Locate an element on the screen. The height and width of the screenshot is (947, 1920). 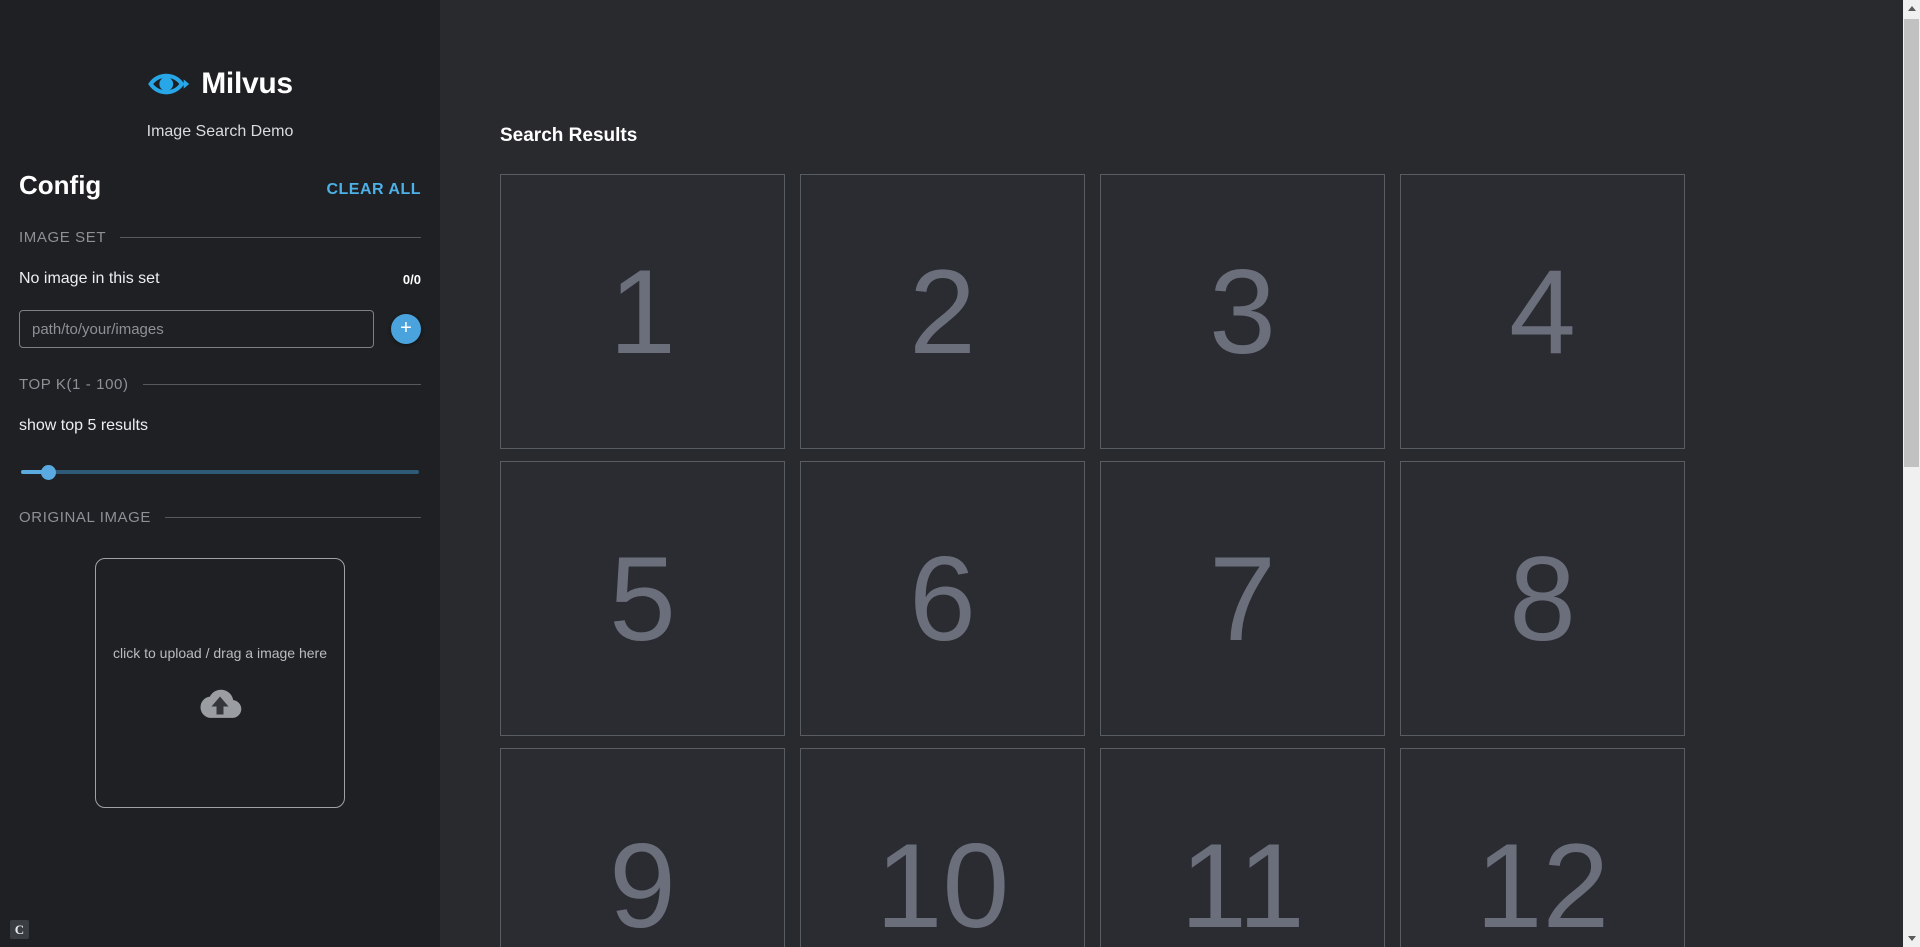
result-card: 1 is located at coordinates (642, 311).